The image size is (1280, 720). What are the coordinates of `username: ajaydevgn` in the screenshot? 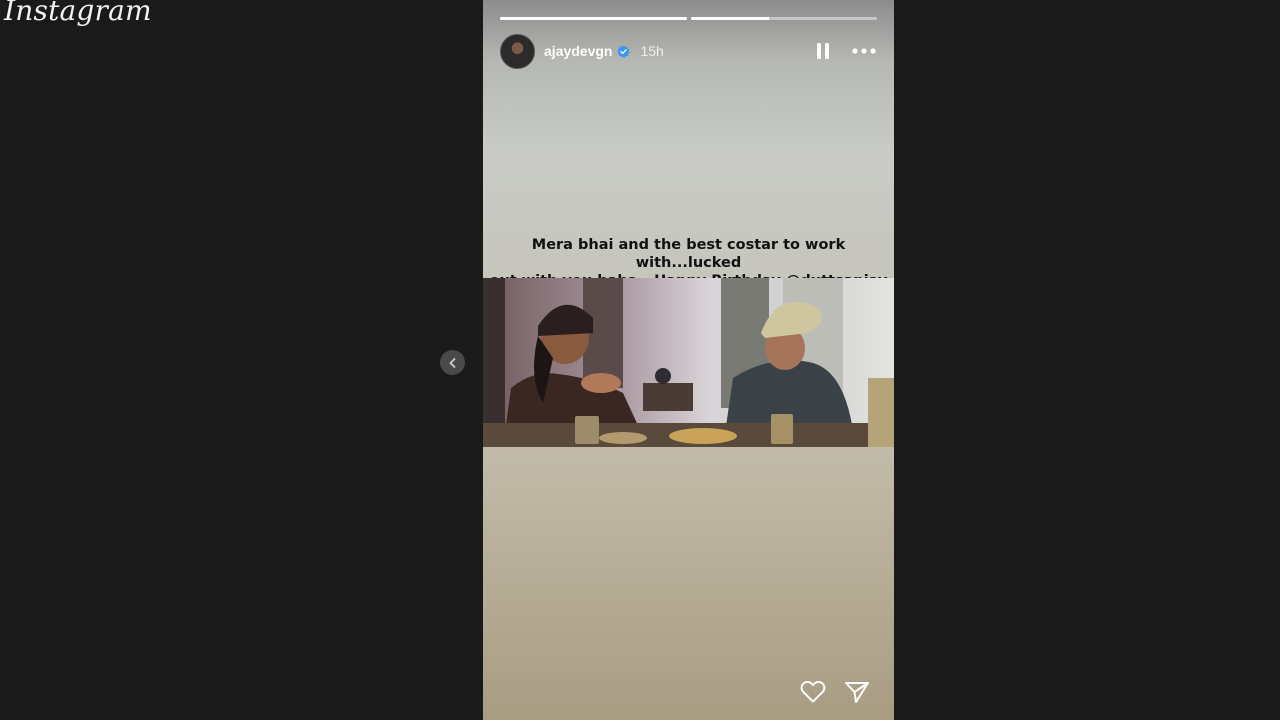 It's located at (578, 51).